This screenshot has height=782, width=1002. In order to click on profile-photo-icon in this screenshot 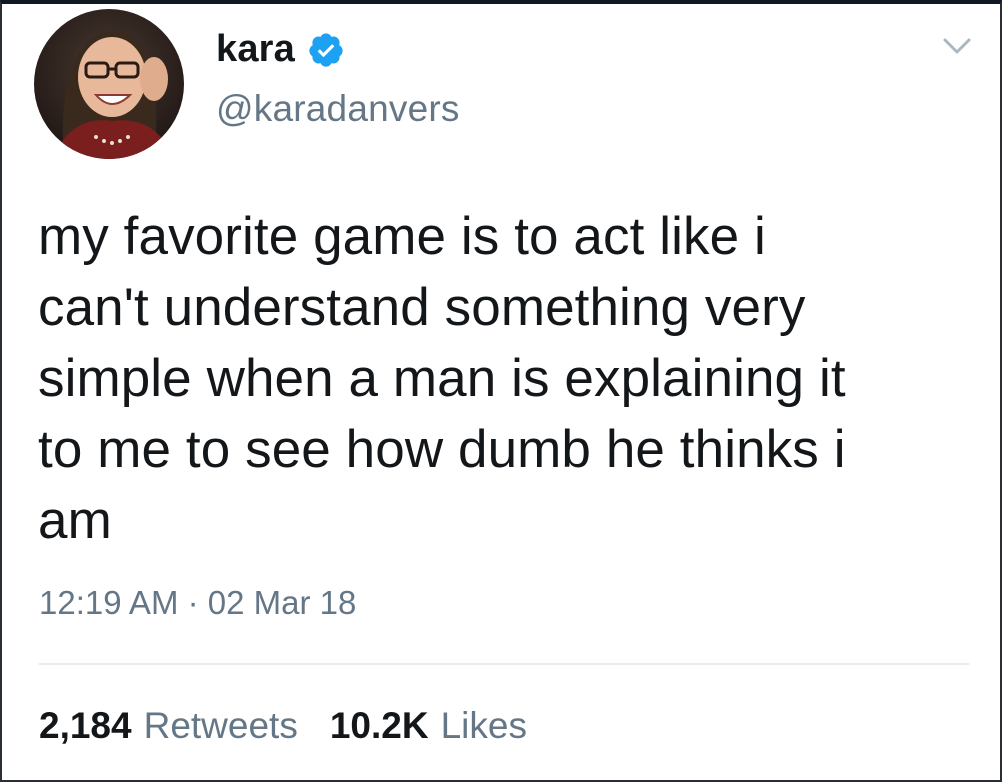, I will do `click(109, 84)`.